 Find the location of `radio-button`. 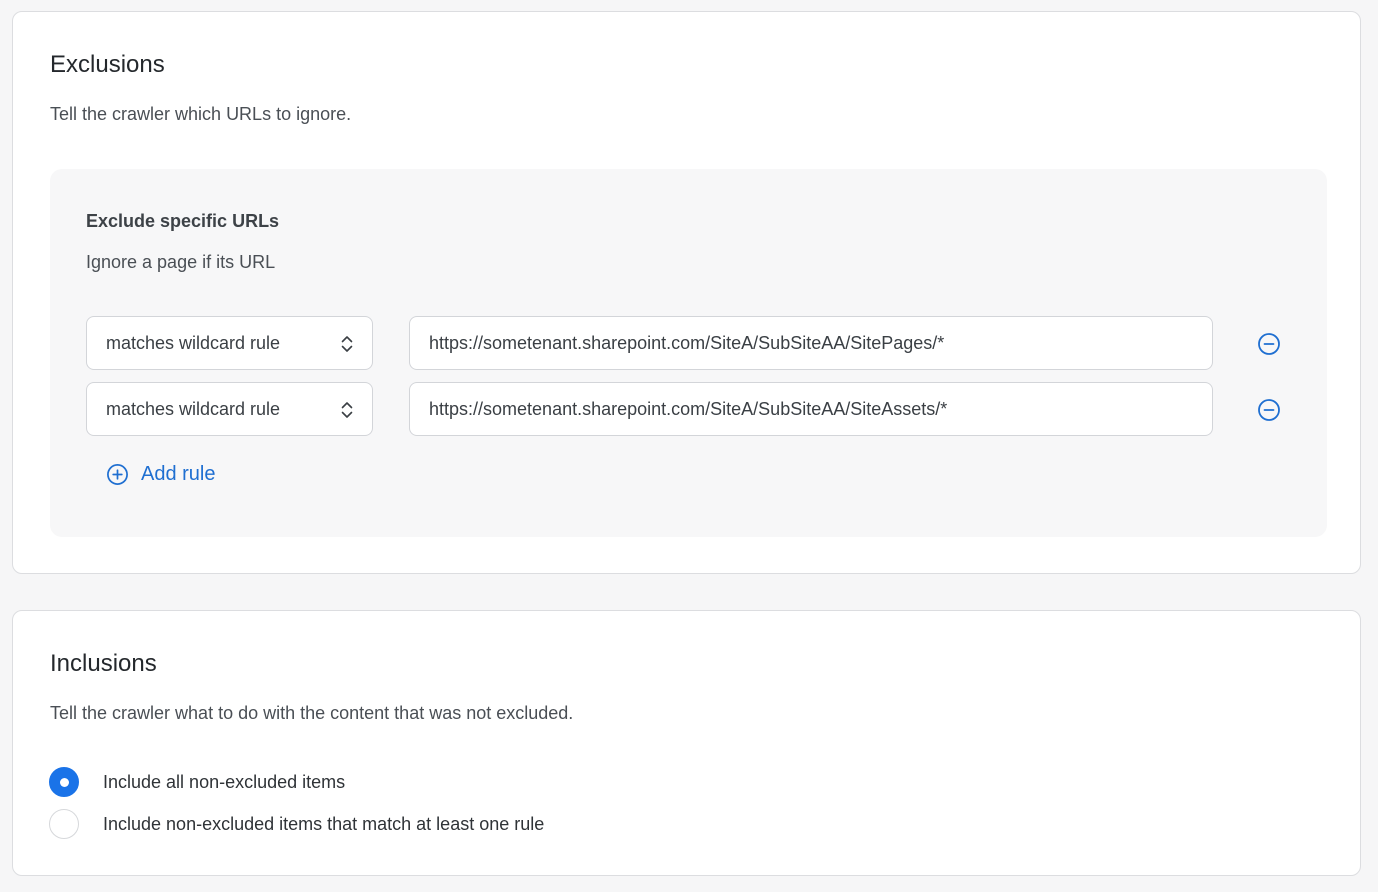

radio-button is located at coordinates (64, 824).